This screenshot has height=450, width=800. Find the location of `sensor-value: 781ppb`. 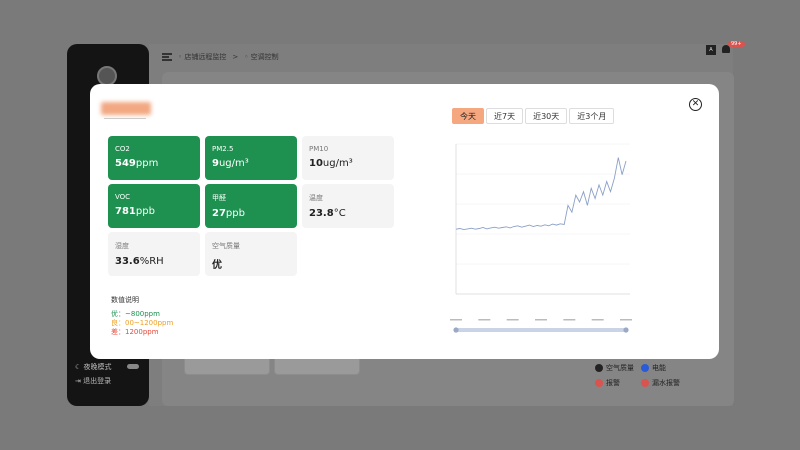

sensor-value: 781ppb is located at coordinates (154, 211).